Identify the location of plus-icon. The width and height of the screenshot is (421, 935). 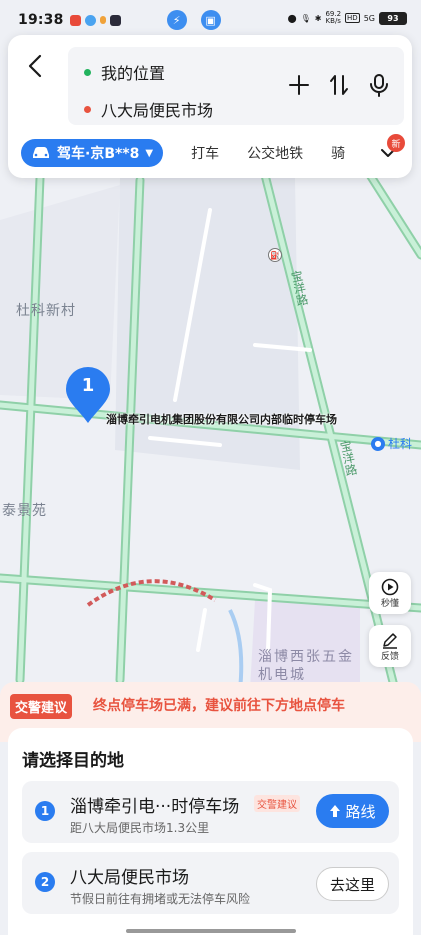
(299, 85).